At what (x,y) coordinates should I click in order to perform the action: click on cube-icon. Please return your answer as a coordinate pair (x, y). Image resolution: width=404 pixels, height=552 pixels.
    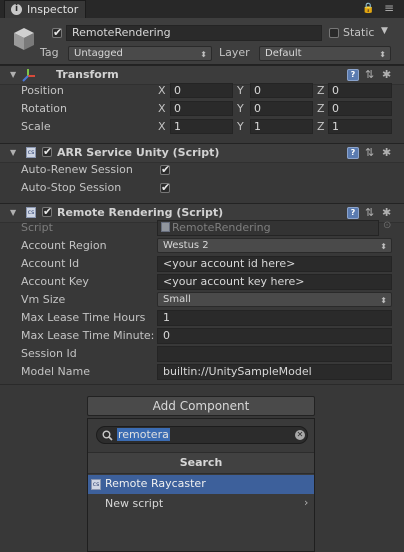
    Looking at the image, I should click on (24, 39).